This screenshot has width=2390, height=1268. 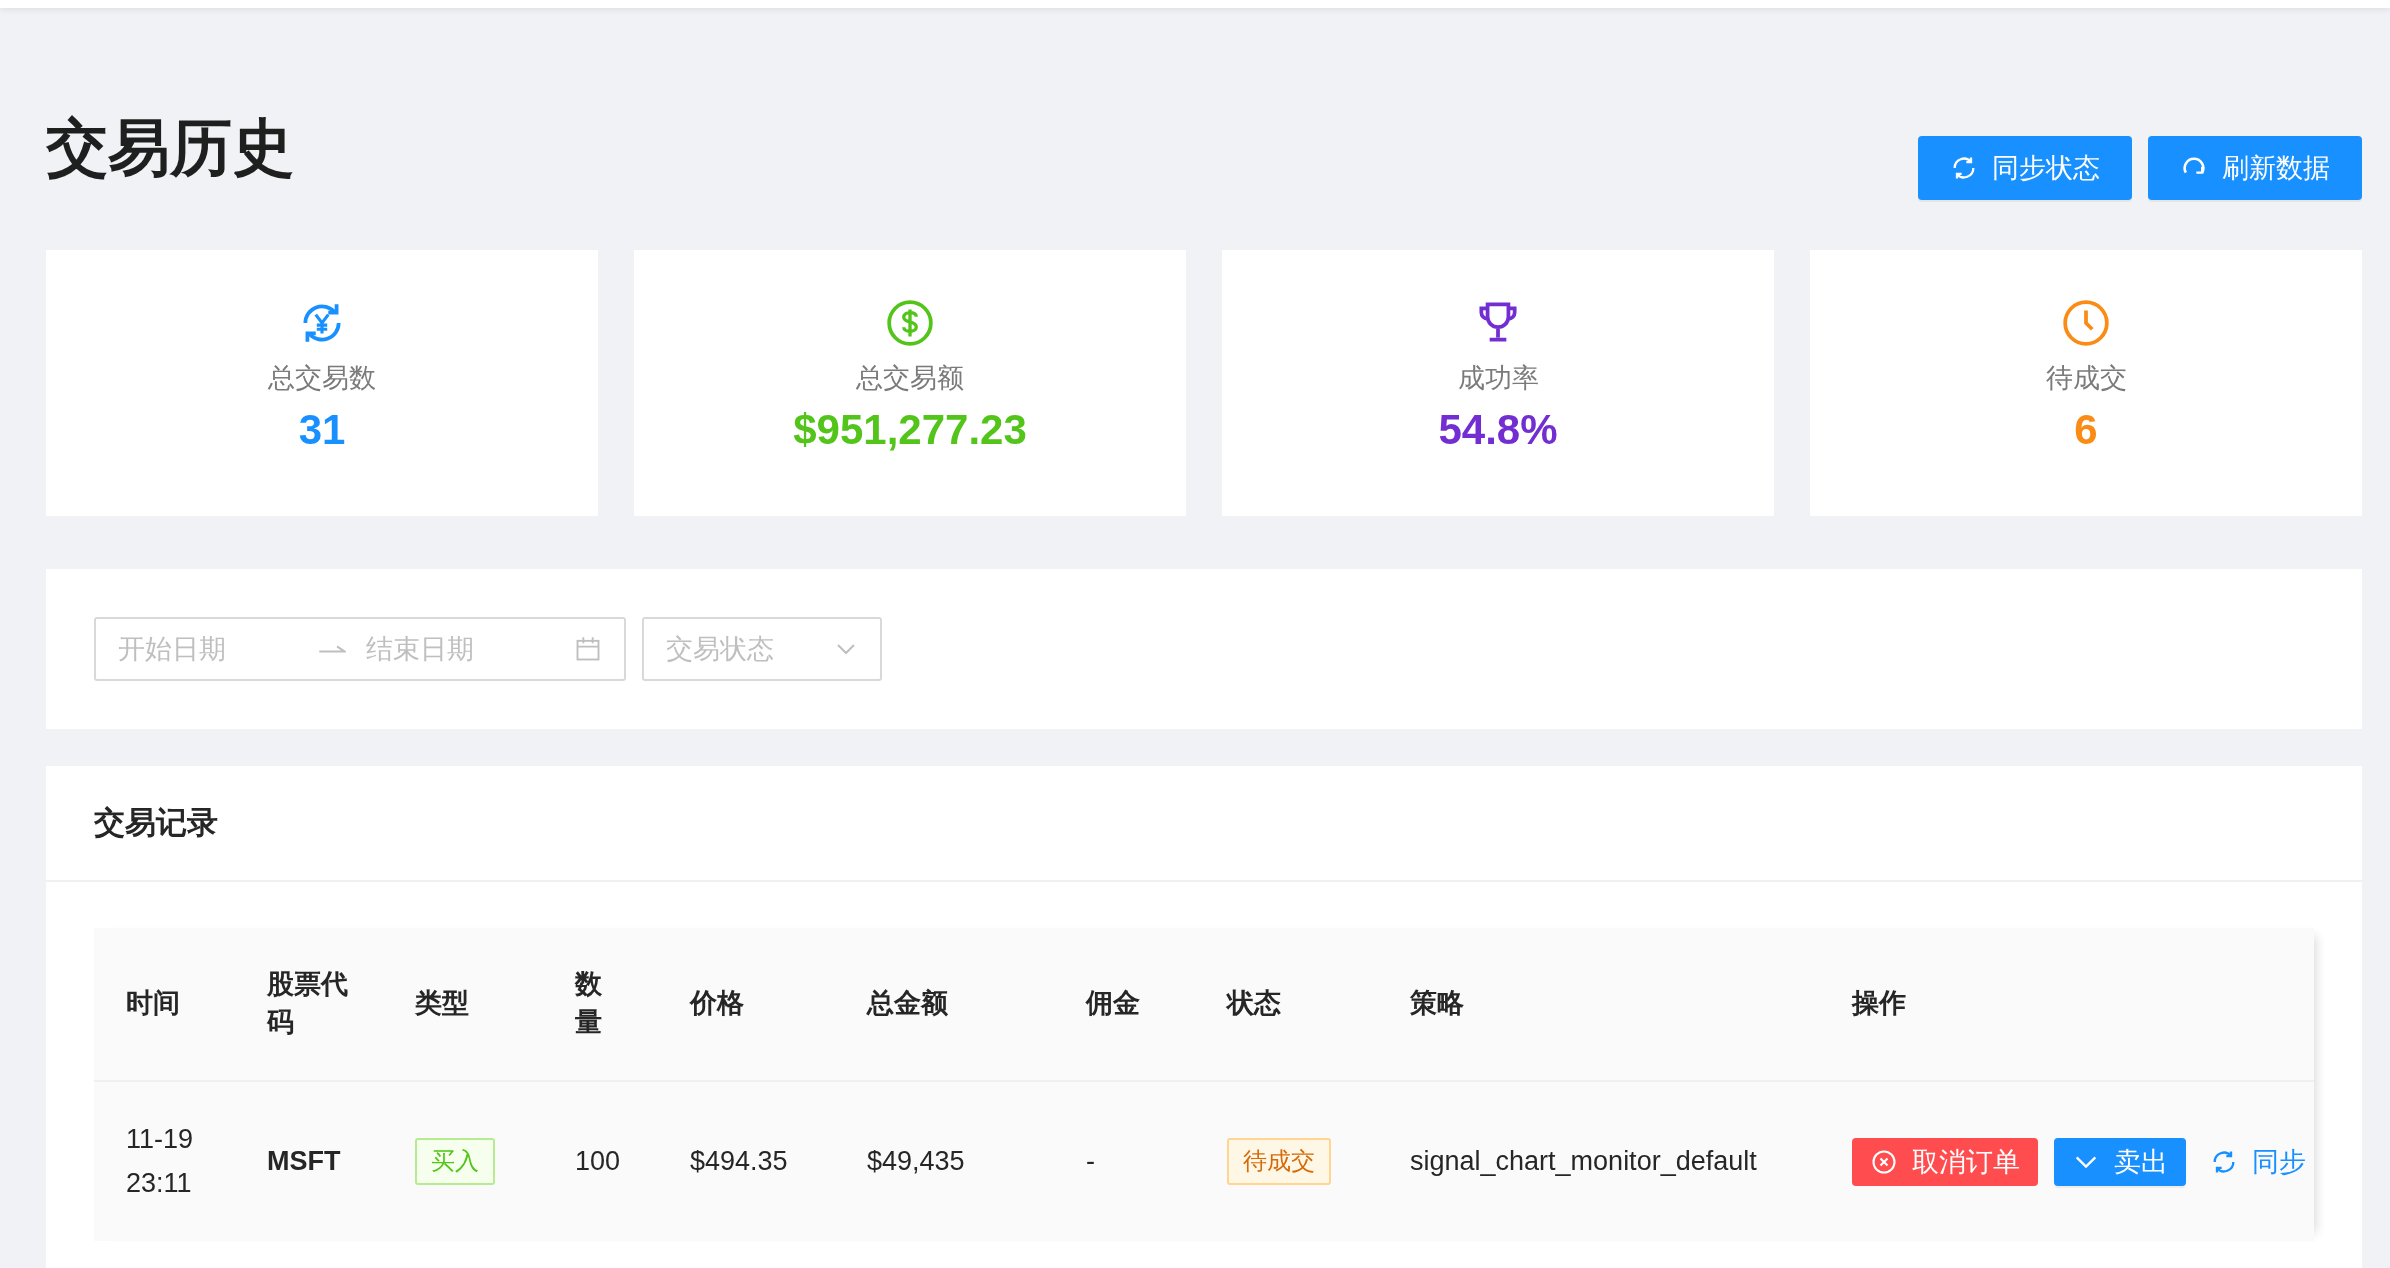 What do you see at coordinates (455, 1161) in the screenshot?
I see `type-tag: 买入` at bounding box center [455, 1161].